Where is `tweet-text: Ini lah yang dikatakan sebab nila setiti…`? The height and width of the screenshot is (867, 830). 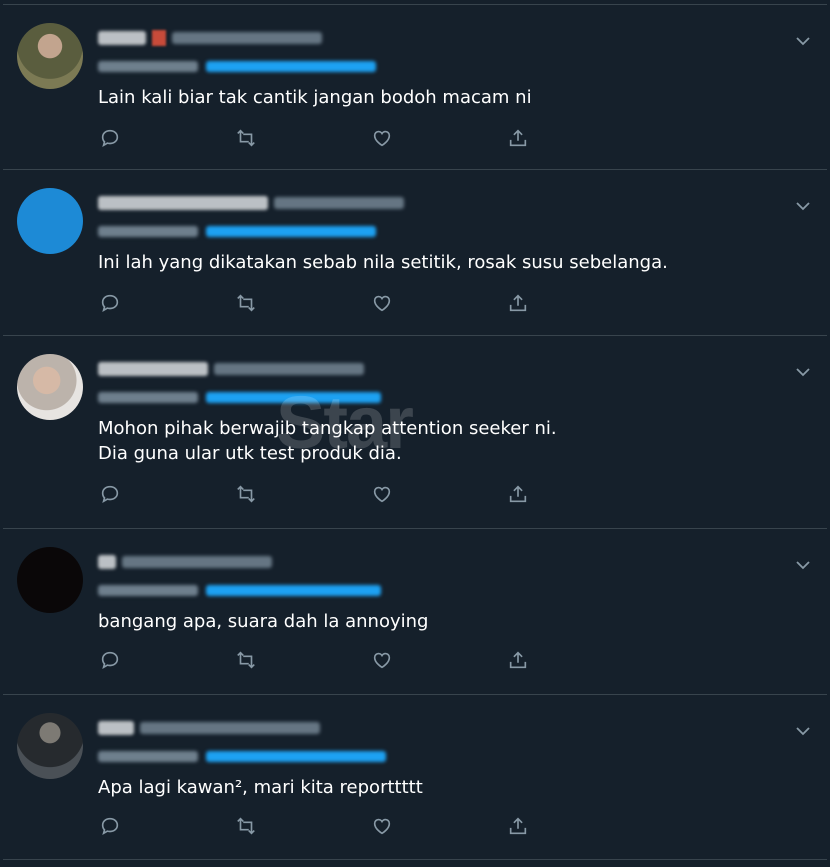 tweet-text: Ini lah yang dikatakan sebab nila setiti… is located at coordinates (383, 262).